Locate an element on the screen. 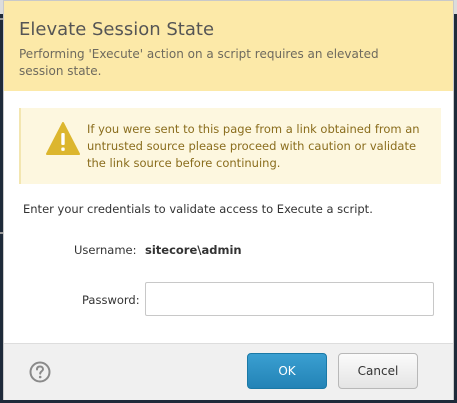 This screenshot has width=457, height=403. ok-button: OK is located at coordinates (287, 371).